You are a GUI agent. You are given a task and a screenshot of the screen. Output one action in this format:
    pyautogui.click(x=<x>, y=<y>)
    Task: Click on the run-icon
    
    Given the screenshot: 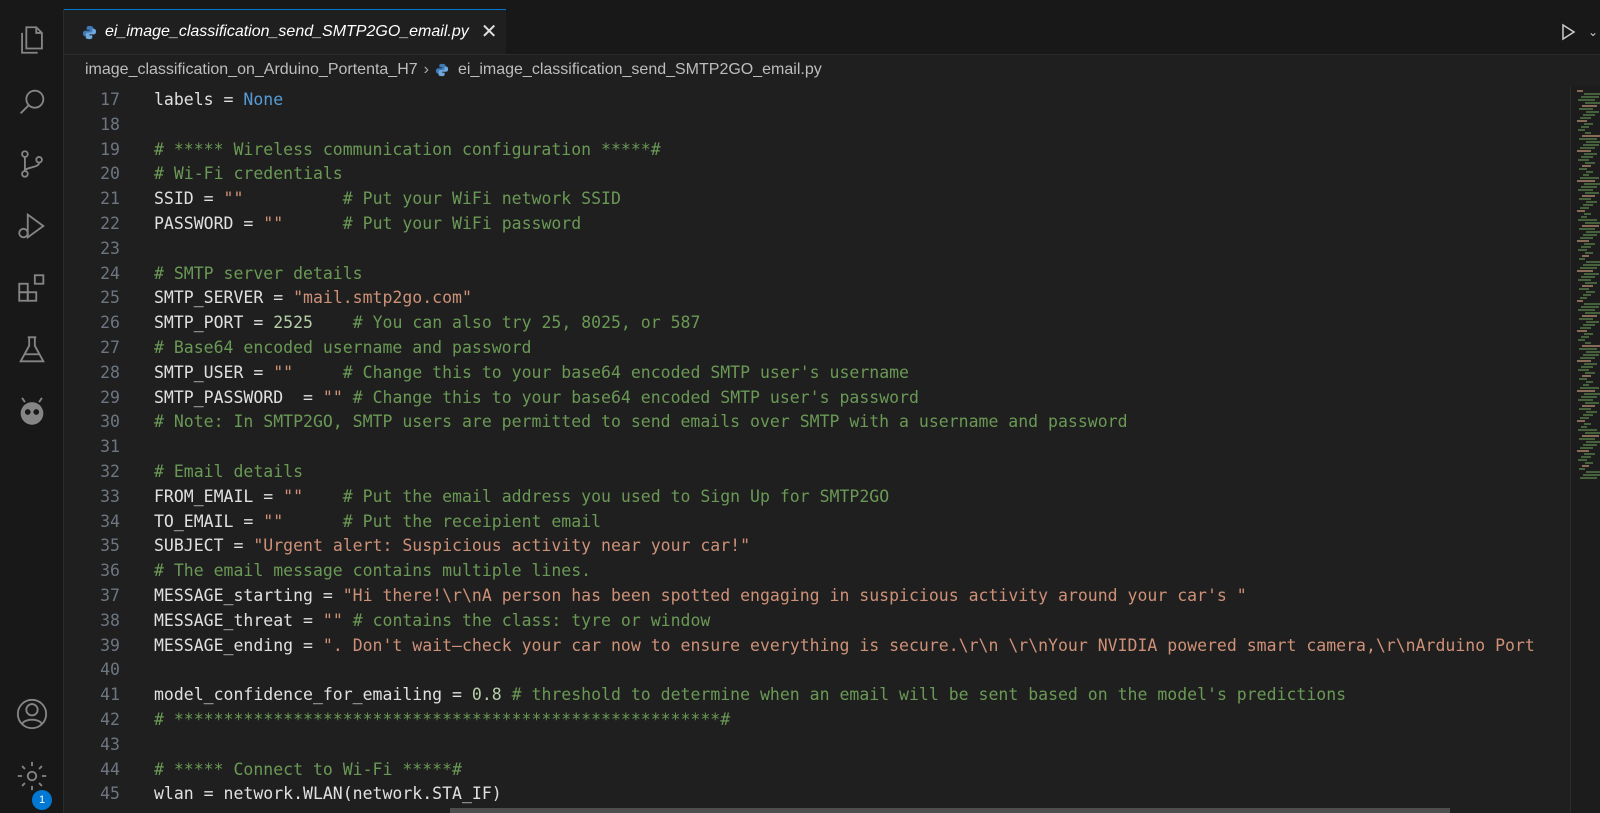 What is the action you would take?
    pyautogui.click(x=1568, y=32)
    